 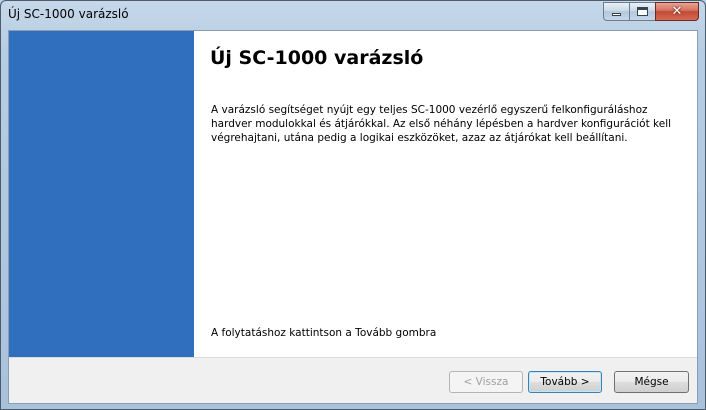 I want to click on back-button-label: < Vissza, so click(x=486, y=382).